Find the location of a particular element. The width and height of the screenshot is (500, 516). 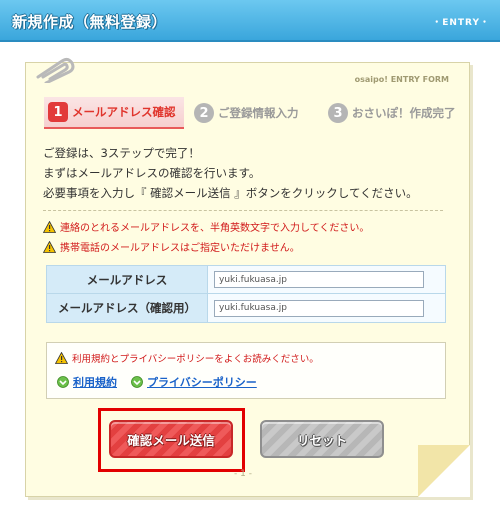

email-cell is located at coordinates (326, 279).